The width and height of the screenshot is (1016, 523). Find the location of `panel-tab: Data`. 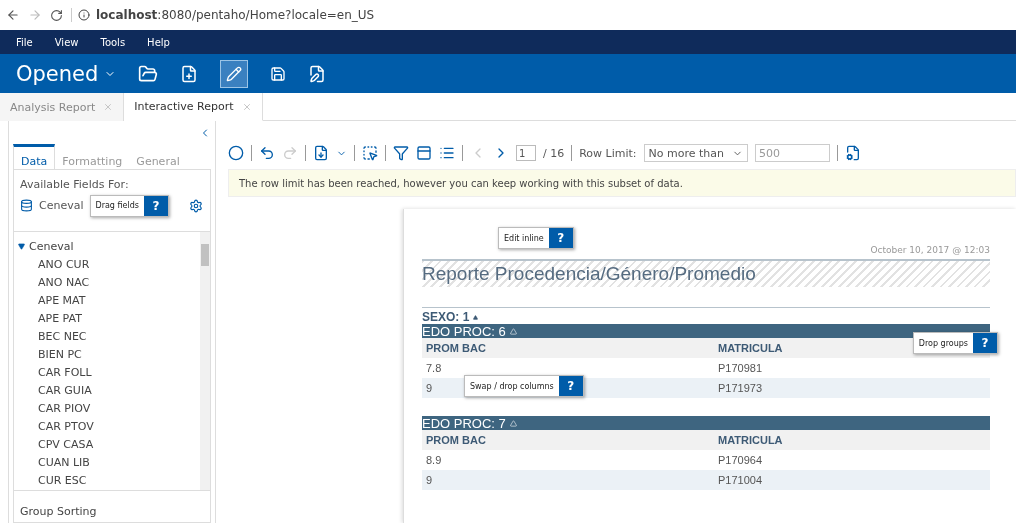

panel-tab: Data is located at coordinates (34, 156).